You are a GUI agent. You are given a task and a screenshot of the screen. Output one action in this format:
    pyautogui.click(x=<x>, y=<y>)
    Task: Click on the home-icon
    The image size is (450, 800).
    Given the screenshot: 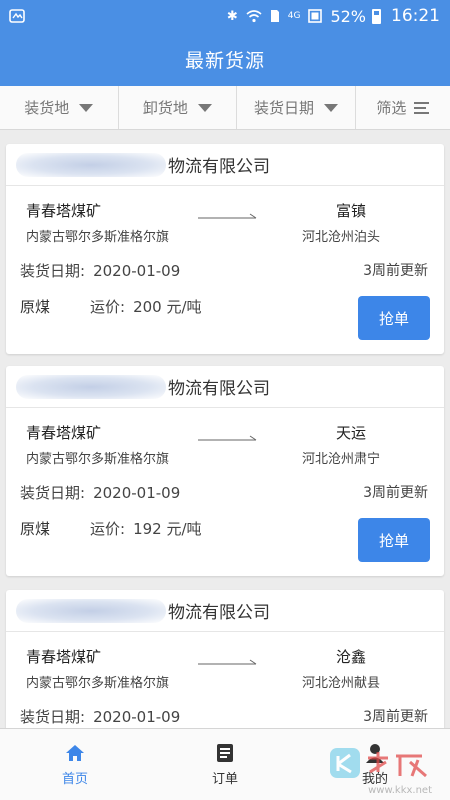 What is the action you would take?
    pyautogui.click(x=75, y=753)
    